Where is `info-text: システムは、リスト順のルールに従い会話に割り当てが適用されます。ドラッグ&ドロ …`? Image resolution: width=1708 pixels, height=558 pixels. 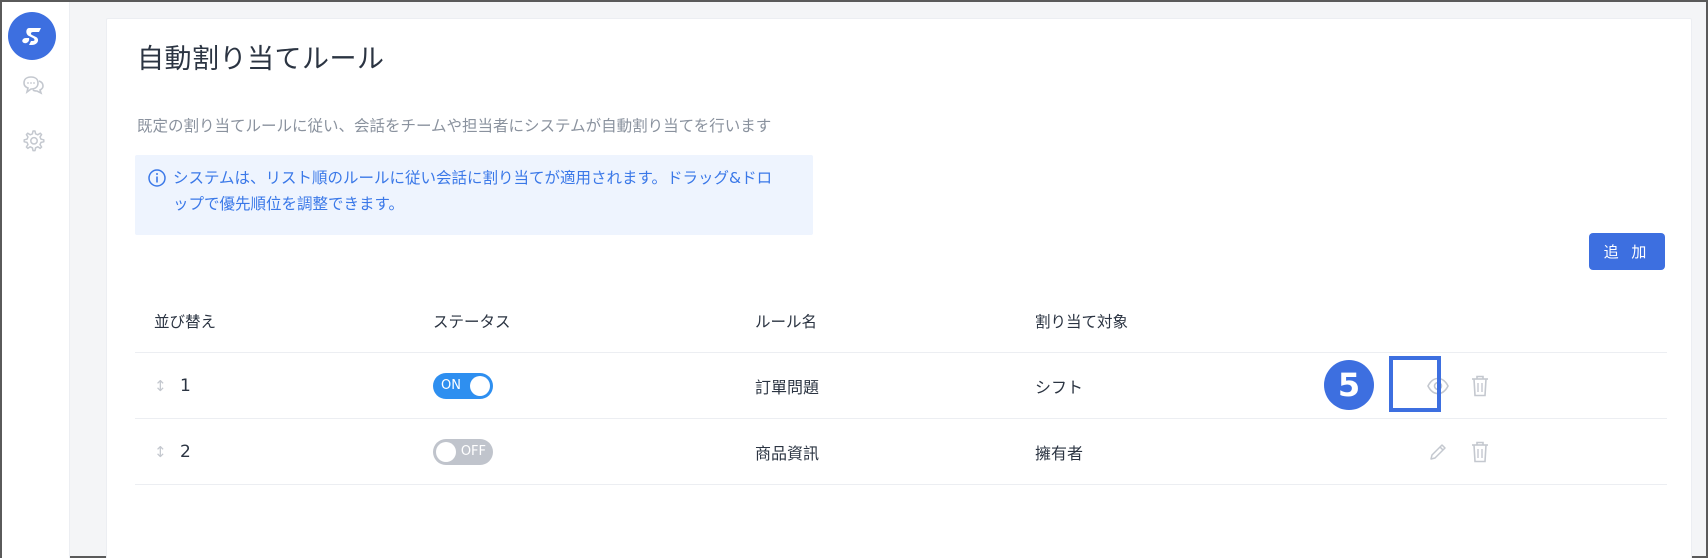 info-text: システムは、リスト順のルールに従い会話に割り当てが適用されます。ドラッグ&ドロ … is located at coordinates (488, 191).